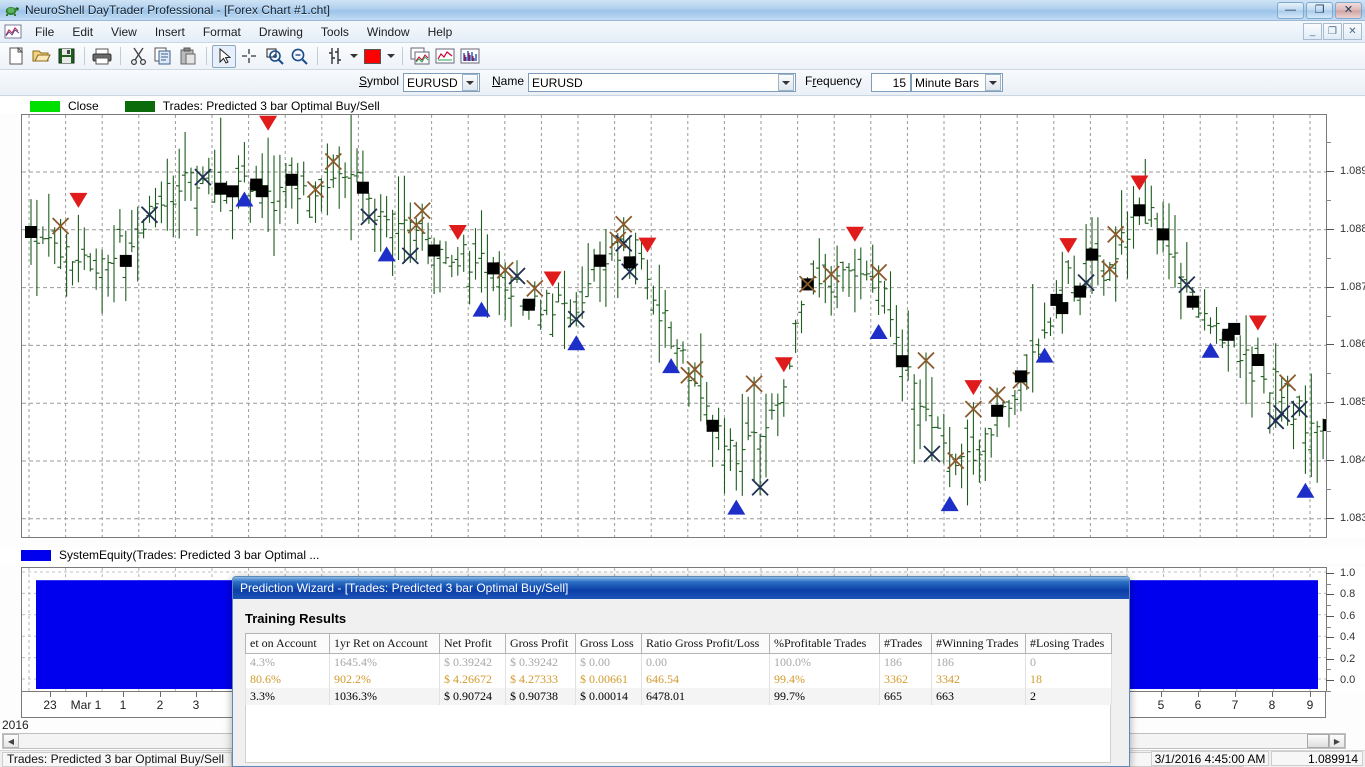 Image resolution: width=1365 pixels, height=767 pixels. I want to click on histogram-chart-icon, so click(470, 56).